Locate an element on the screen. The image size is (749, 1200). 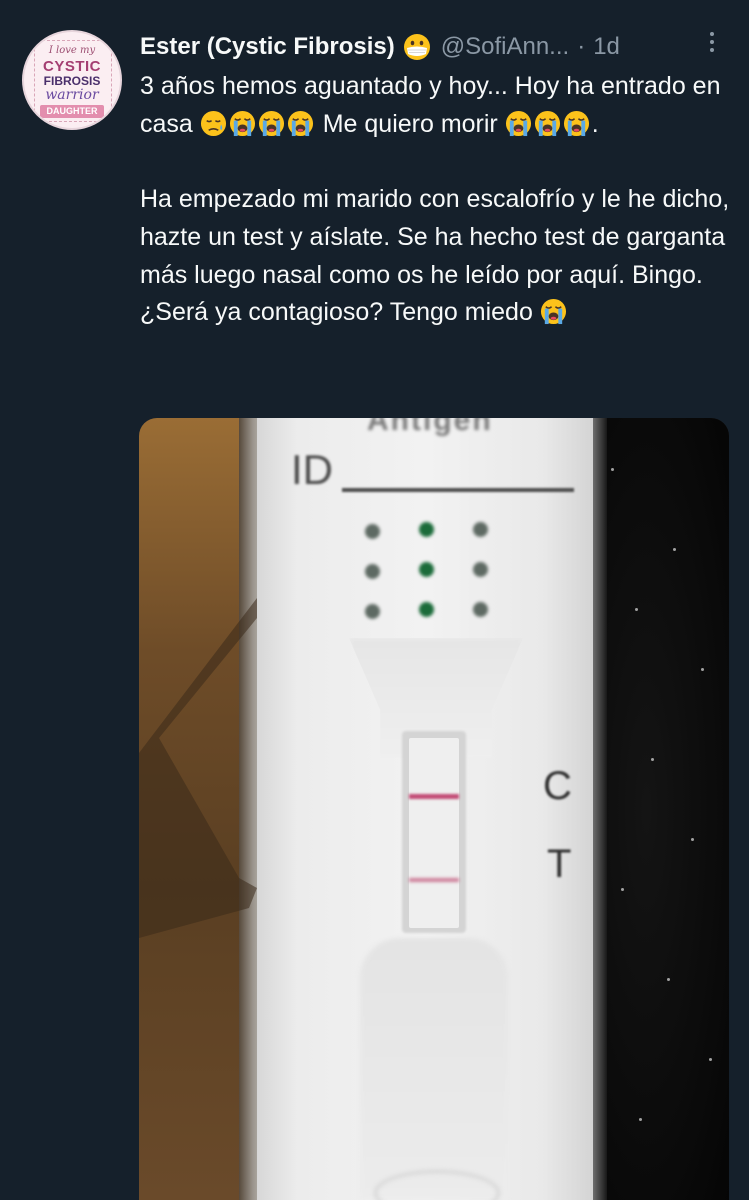
more-vertical-icon is located at coordinates (712, 42).